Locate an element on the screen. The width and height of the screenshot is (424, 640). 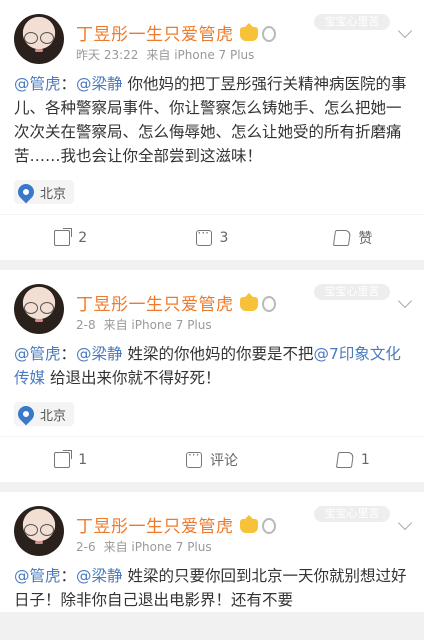
share-button: 1 is located at coordinates (70, 458).